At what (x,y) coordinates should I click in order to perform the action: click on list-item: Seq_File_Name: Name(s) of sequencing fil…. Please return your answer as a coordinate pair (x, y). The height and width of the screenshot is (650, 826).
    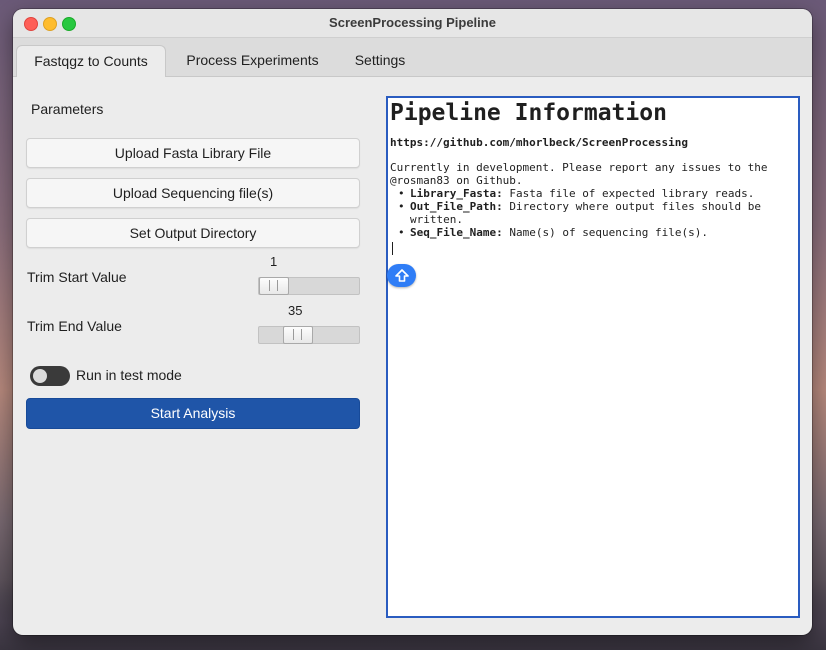
    Looking at the image, I should click on (592, 232).